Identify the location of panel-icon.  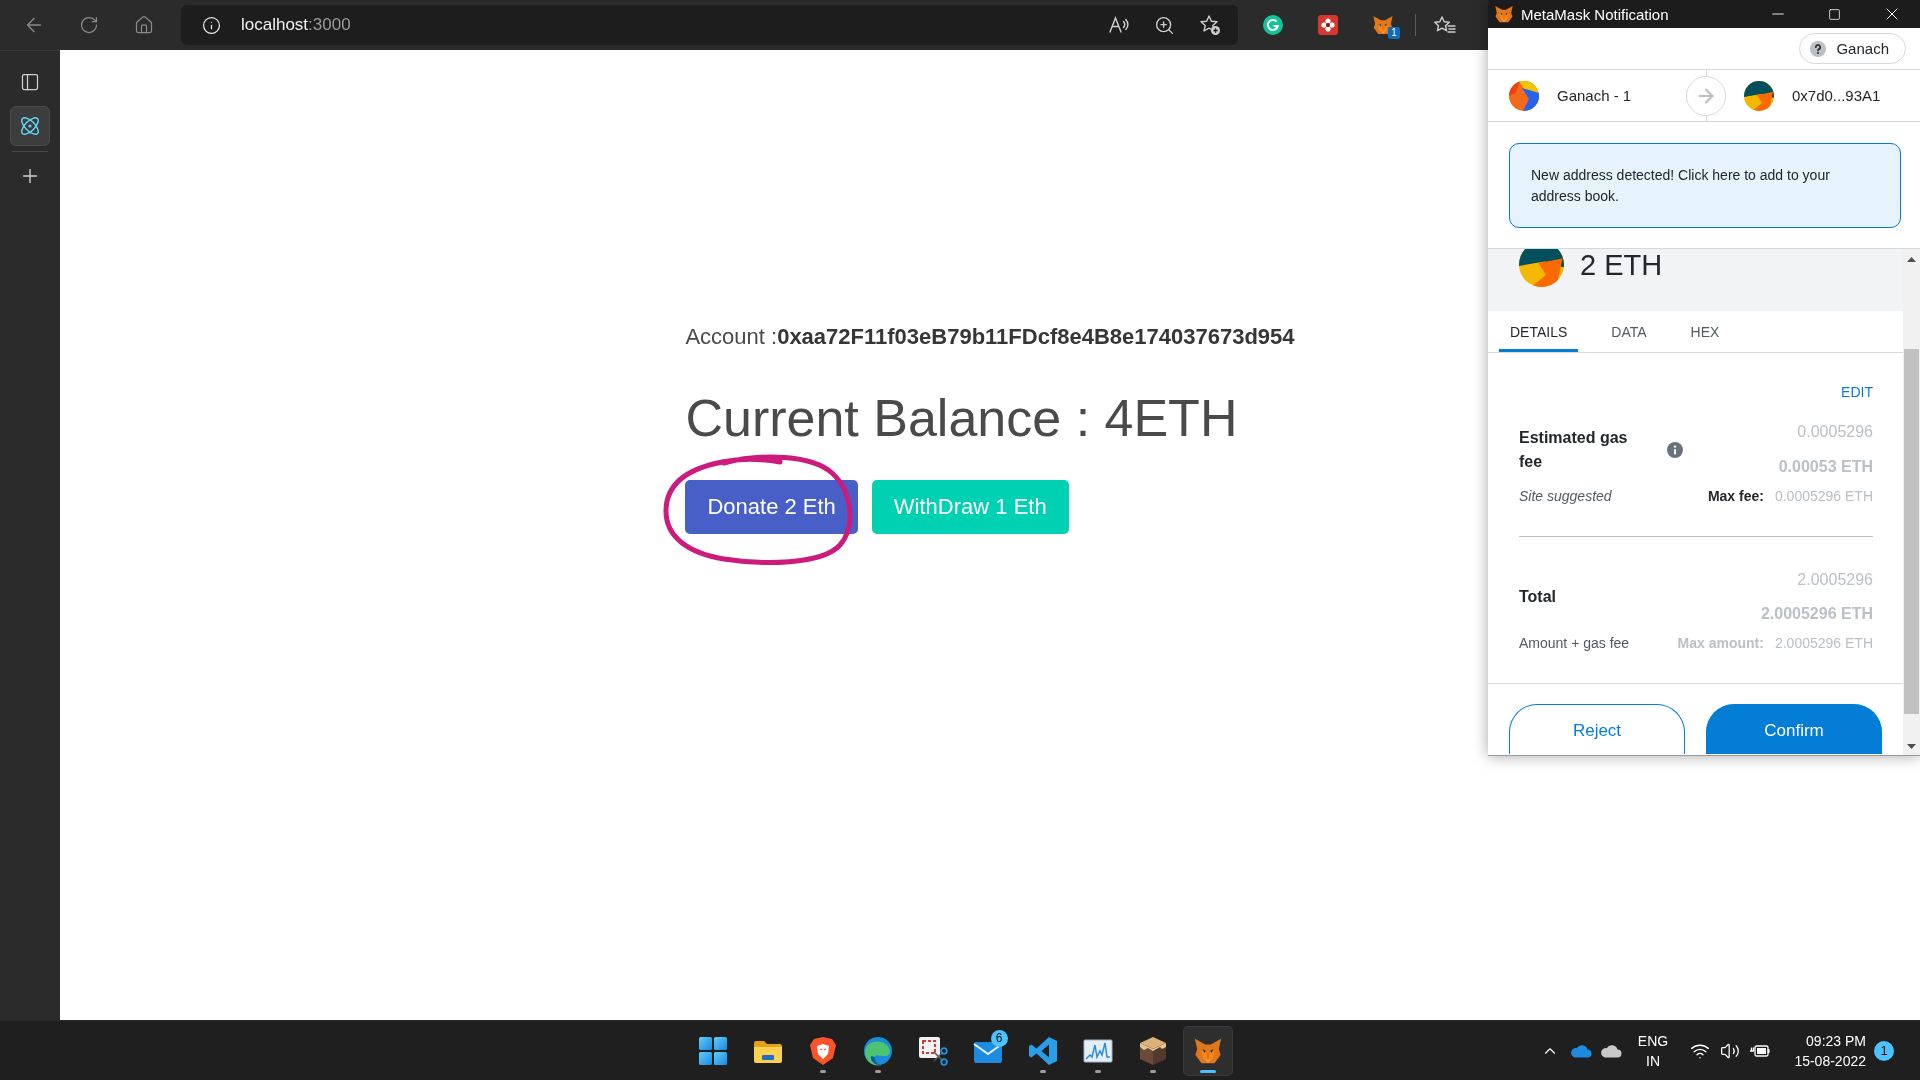
(30, 82).